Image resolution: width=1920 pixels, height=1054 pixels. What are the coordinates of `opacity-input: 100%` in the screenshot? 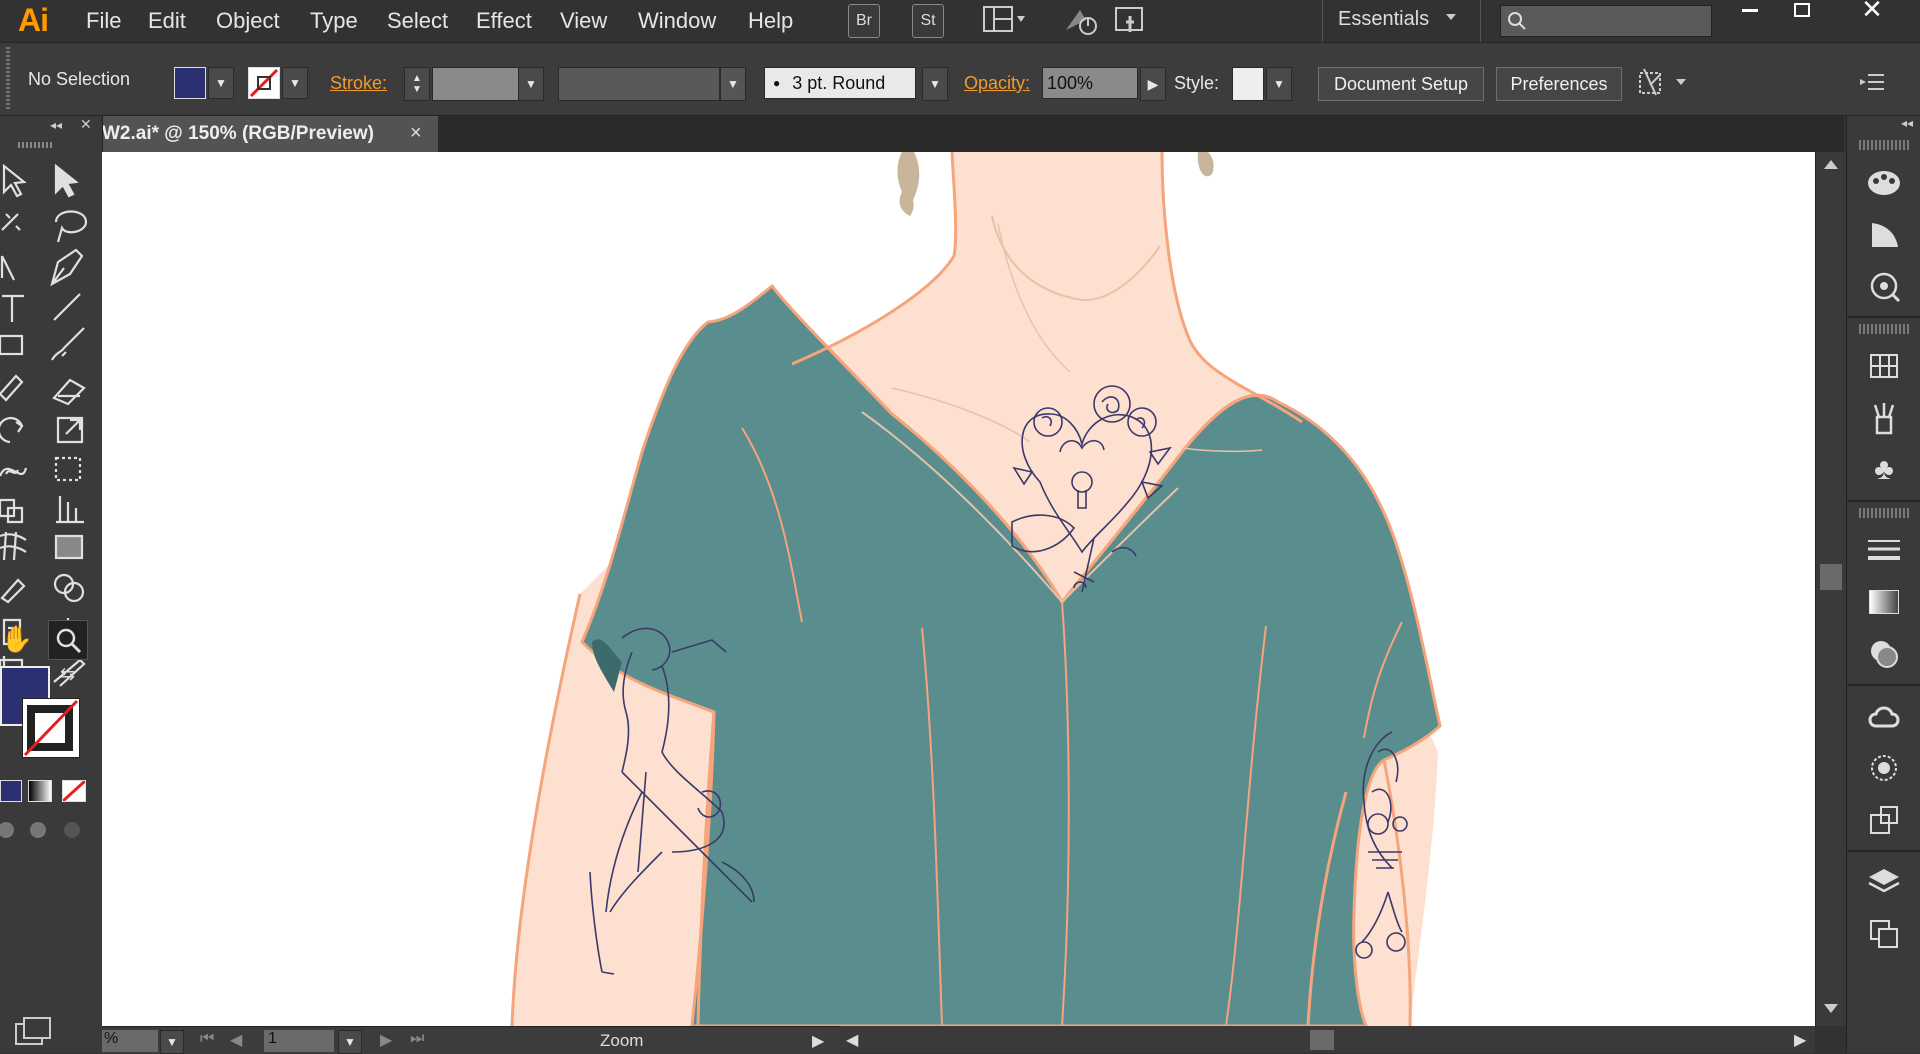 It's located at (1090, 83).